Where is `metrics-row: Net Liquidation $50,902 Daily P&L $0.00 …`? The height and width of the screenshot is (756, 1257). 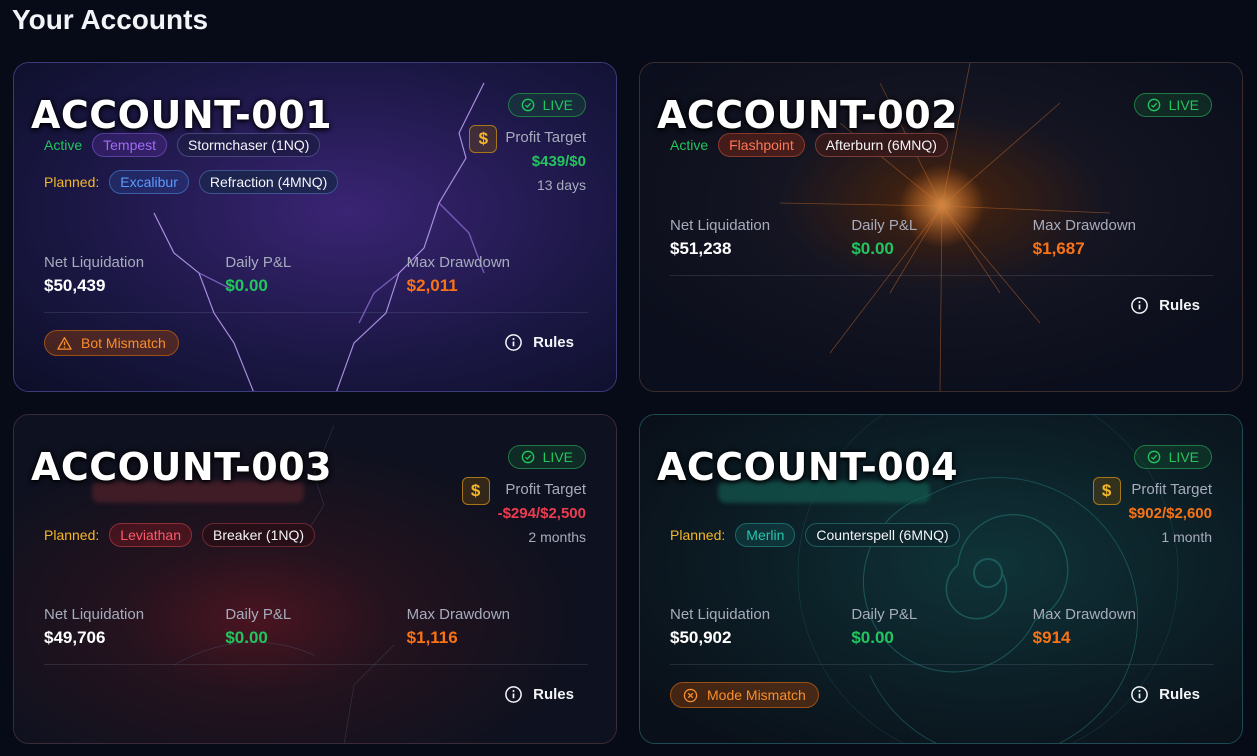
metrics-row: Net Liquidation $50,902 Daily P&L $0.00 … is located at coordinates (942, 628).